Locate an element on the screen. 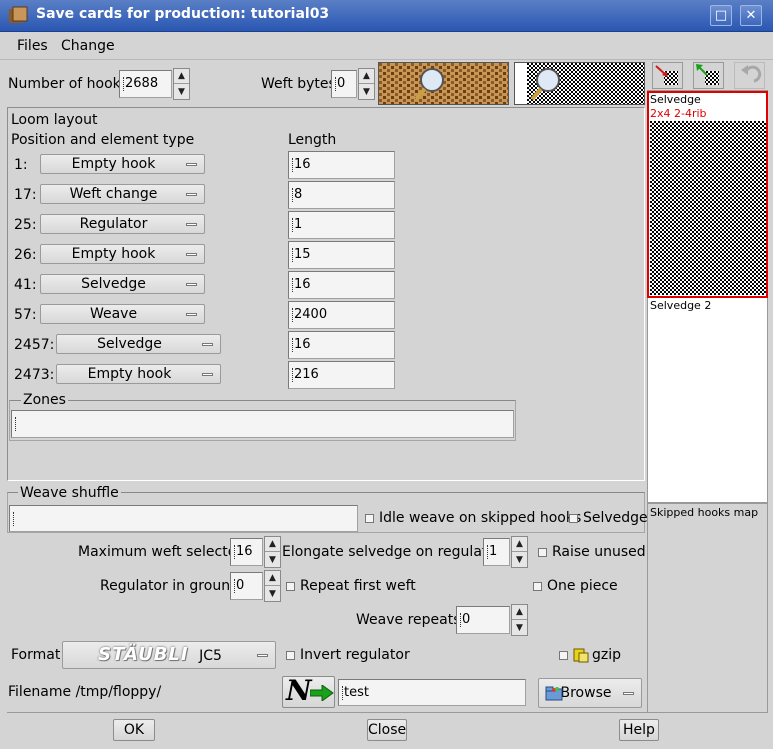 The height and width of the screenshot is (749, 773). move-in-icon is located at coordinates (667, 75).